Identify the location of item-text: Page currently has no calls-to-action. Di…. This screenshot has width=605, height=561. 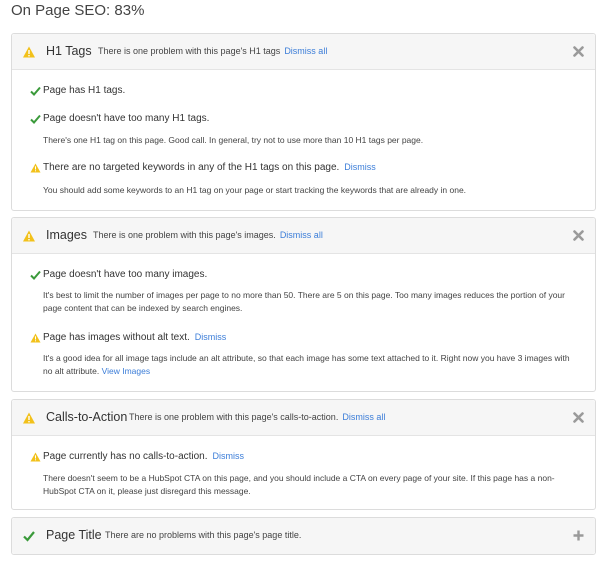
(143, 456).